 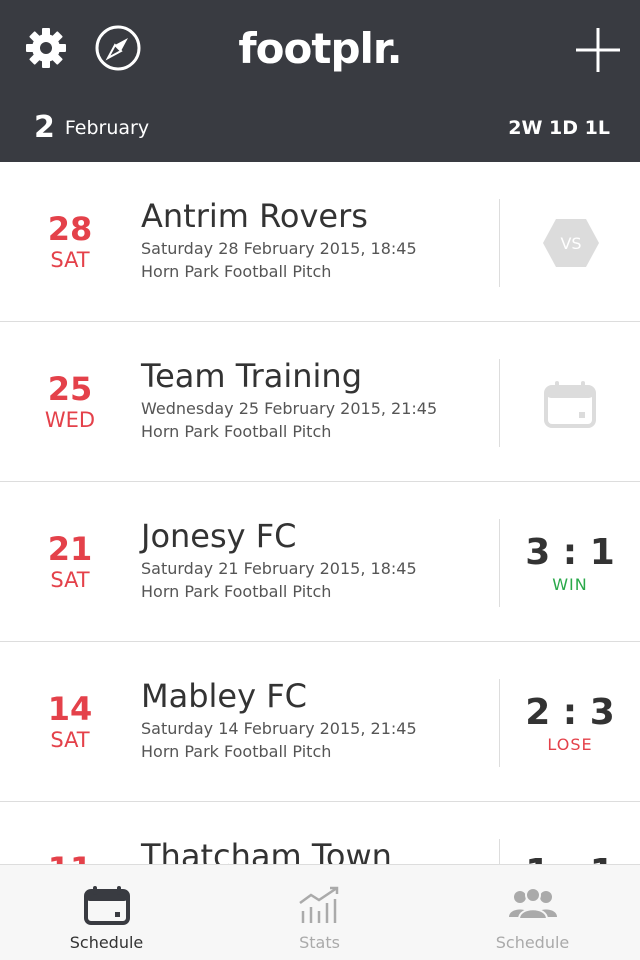 I want to click on tab-bar: Schedule Stats Schedule, so click(x=320, y=912).